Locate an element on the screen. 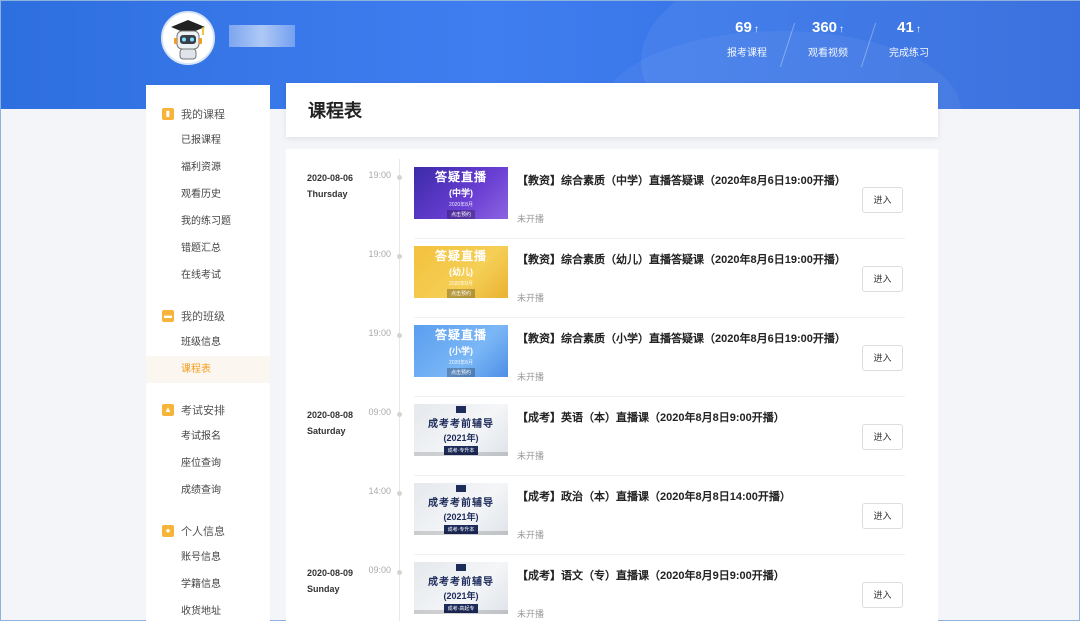 This screenshot has width=1080, height=621. stats-bar: 69 ↑ 报考课程 360 ↑ 观看视频 41 ↑ 完成练习 is located at coordinates (828, 45).